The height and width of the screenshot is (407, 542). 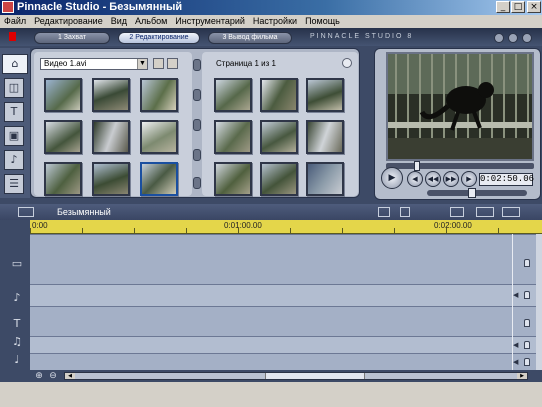 I want to click on sound-effect-track: ◀, so click(x=283, y=344).